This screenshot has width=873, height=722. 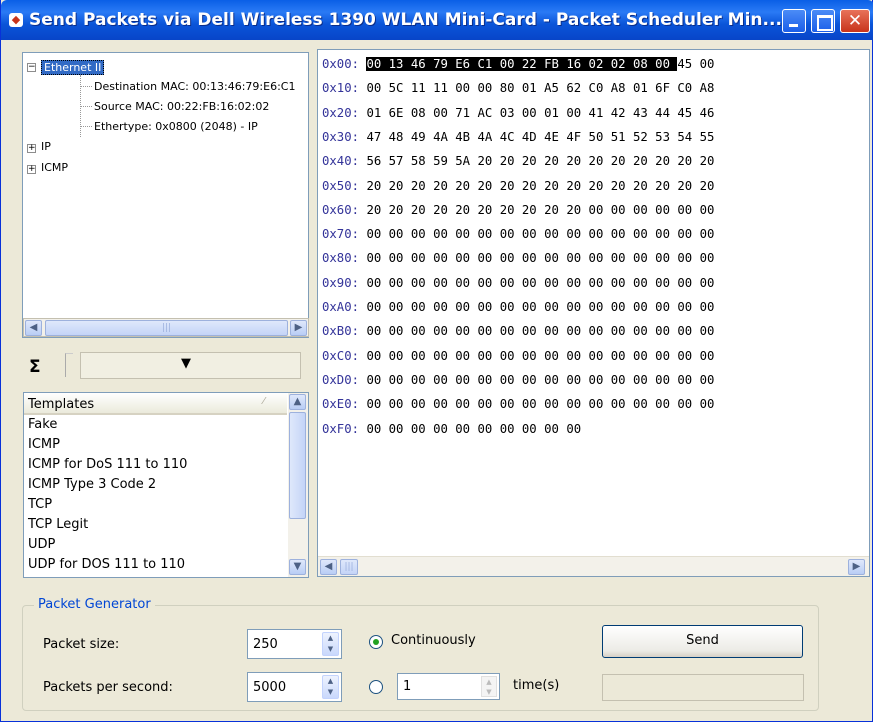 What do you see at coordinates (473, 429) in the screenshot?
I see `hex-bytes: 00 00 00 00 00 00 00 00 00 00` at bounding box center [473, 429].